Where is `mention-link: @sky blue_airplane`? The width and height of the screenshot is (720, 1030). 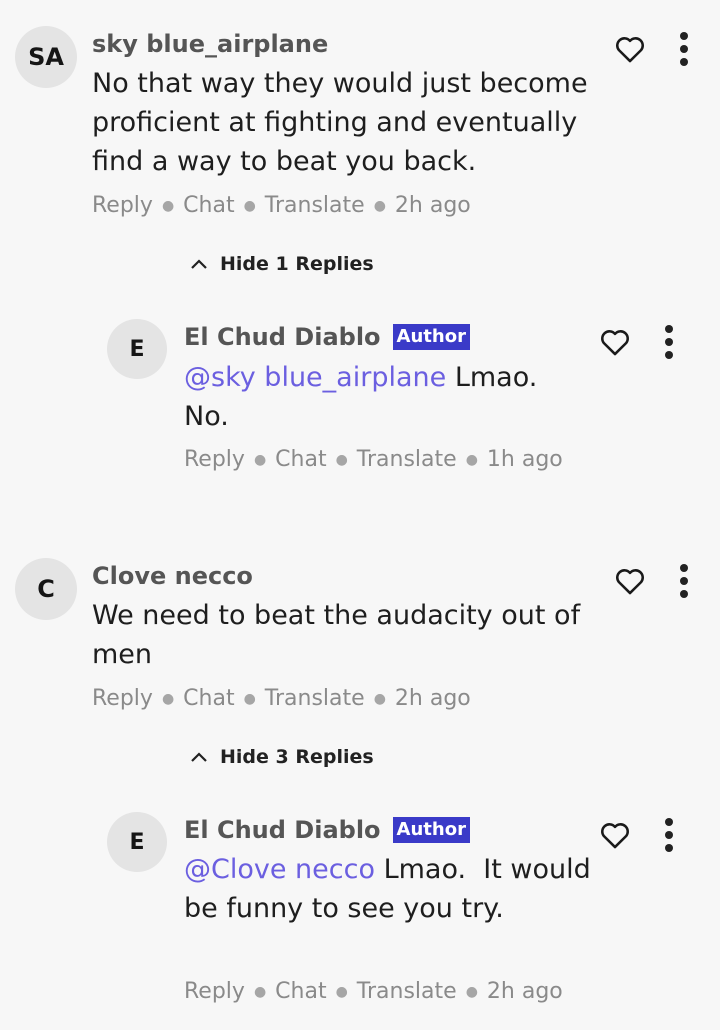 mention-link: @sky blue_airplane is located at coordinates (315, 377).